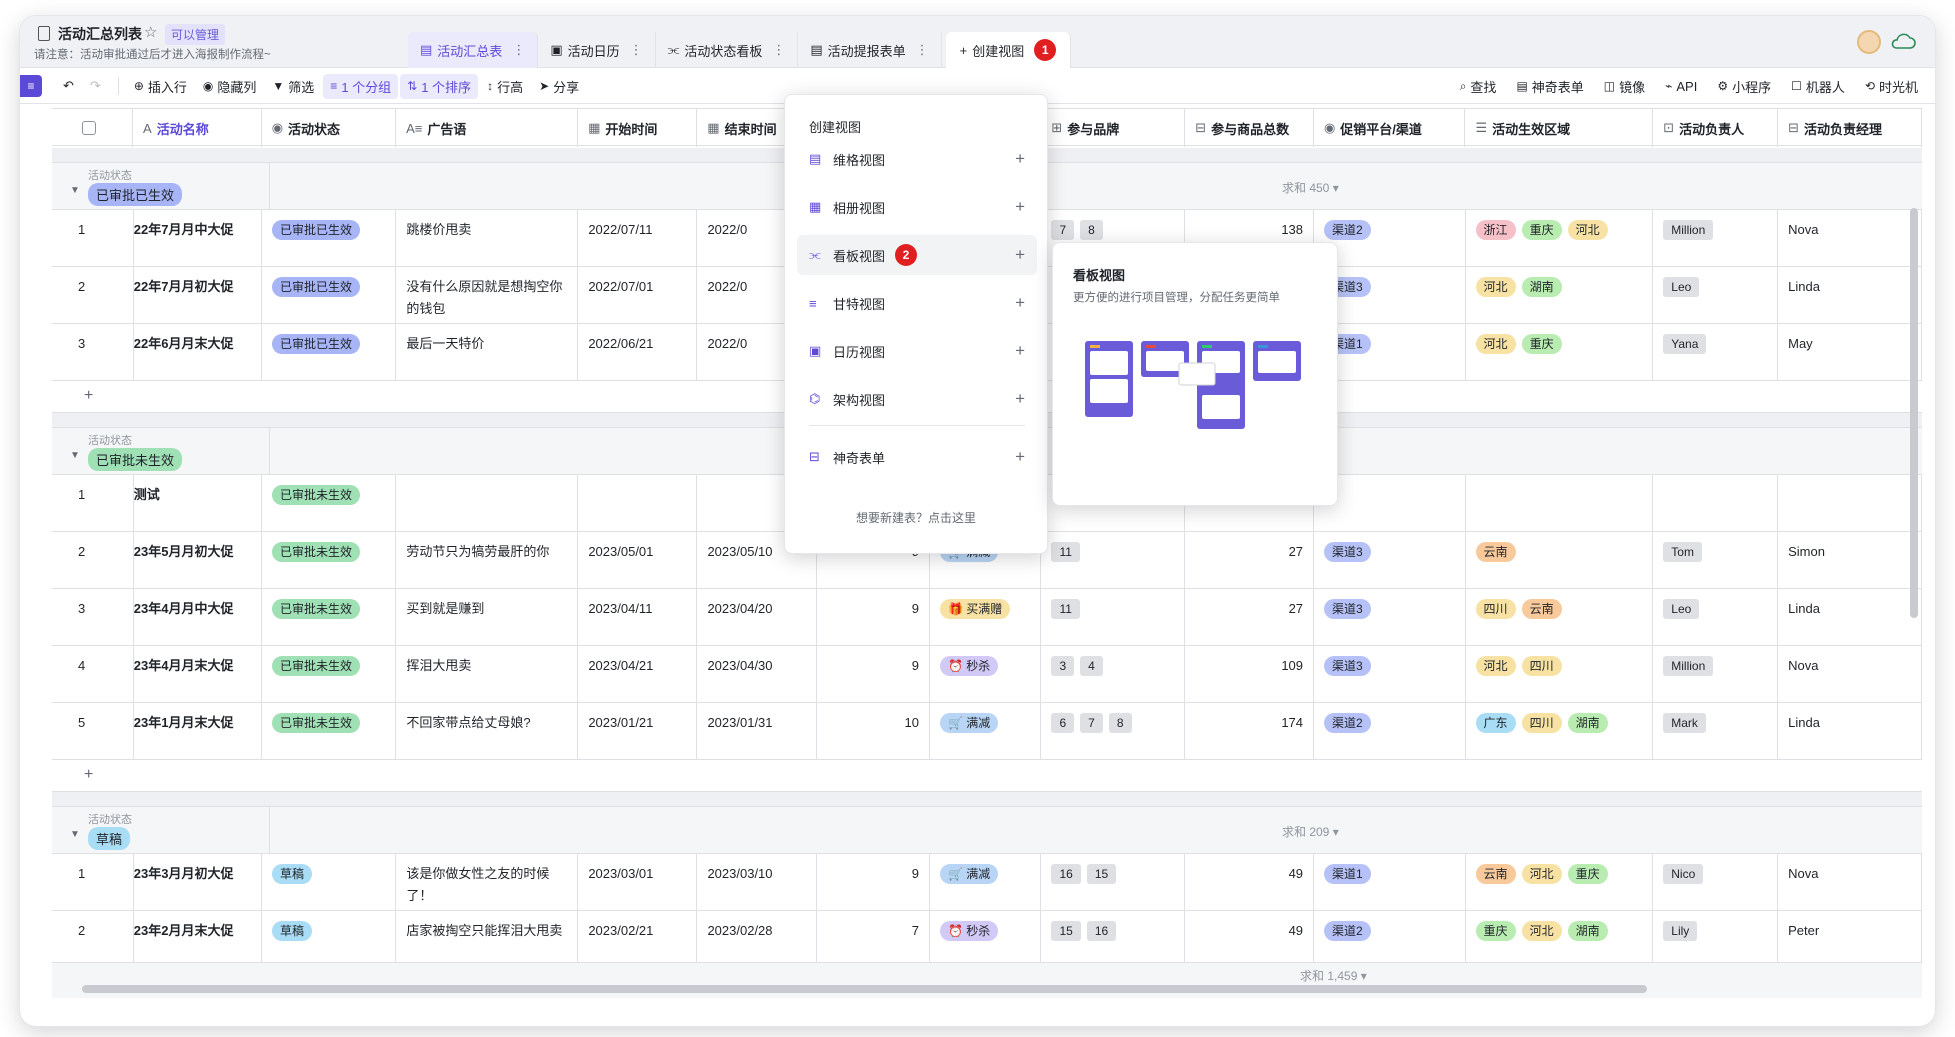  I want to click on end-date-cell: 2023/01/31, so click(757, 731).